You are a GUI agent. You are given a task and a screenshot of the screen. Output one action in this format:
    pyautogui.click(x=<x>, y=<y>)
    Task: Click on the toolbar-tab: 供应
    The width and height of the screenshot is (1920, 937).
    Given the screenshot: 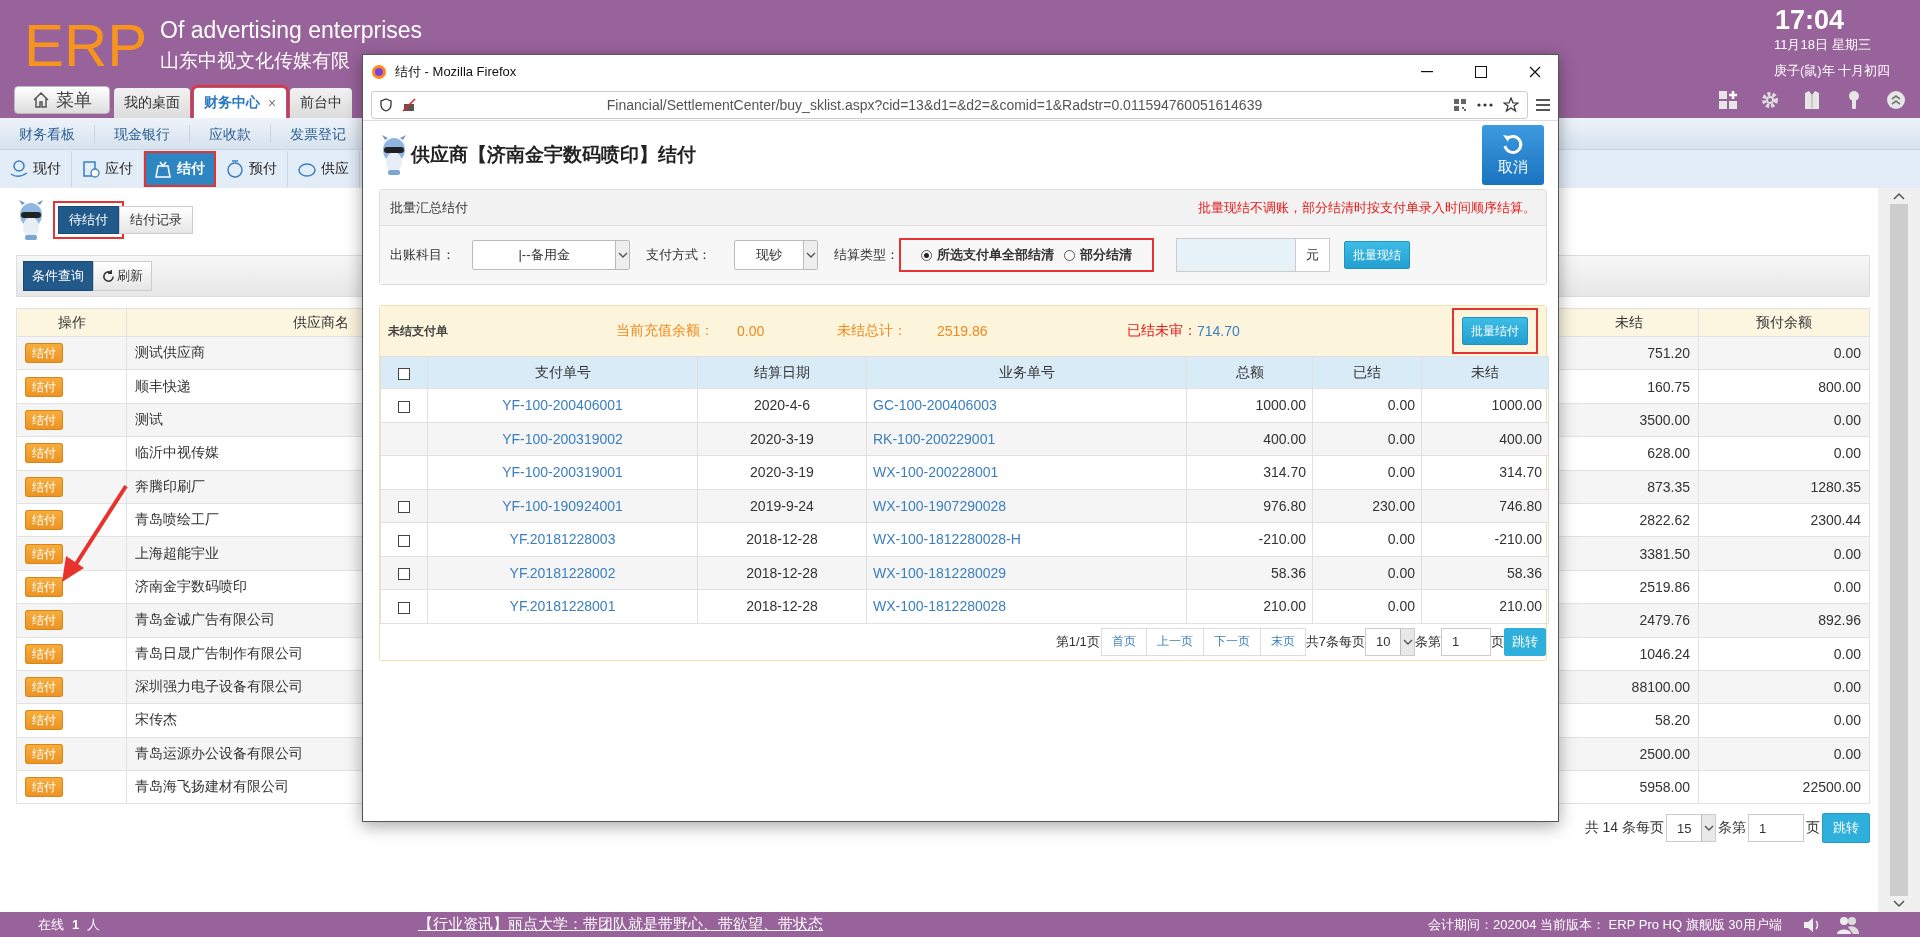 What is the action you would take?
    pyautogui.click(x=324, y=169)
    